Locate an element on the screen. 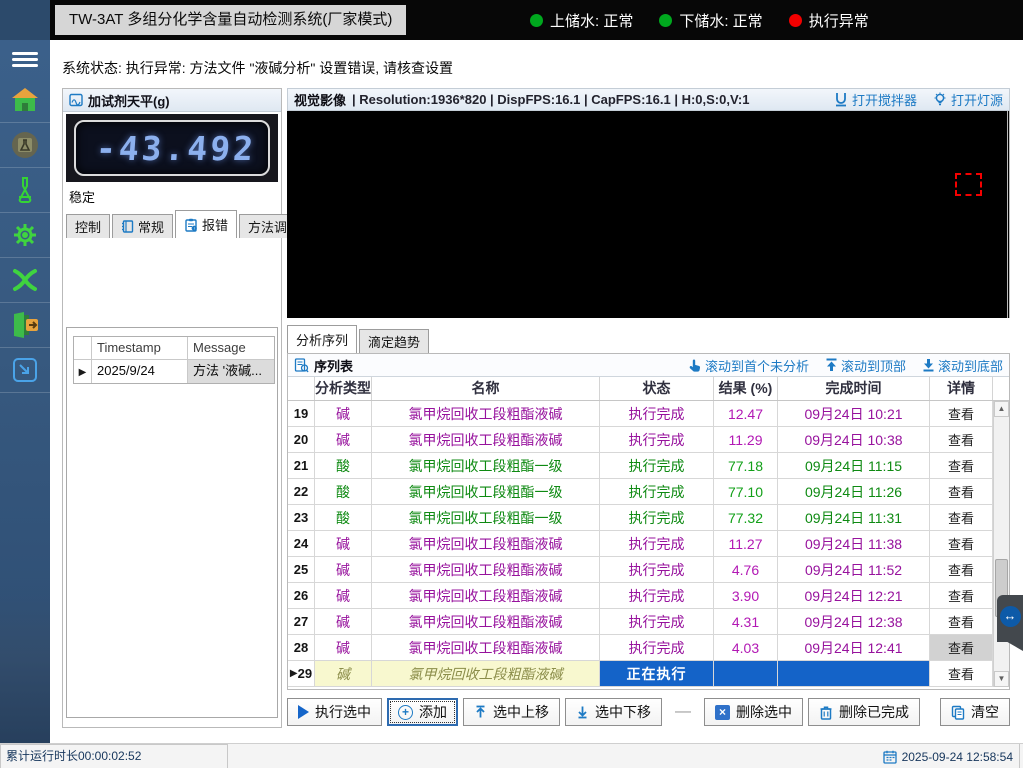 This screenshot has width=1023, height=768. table-row: 24 碱氯甲烷回收工段粗酯液碱 执行完成 11.27 09月24日 11:38 查看 is located at coordinates (648, 544).